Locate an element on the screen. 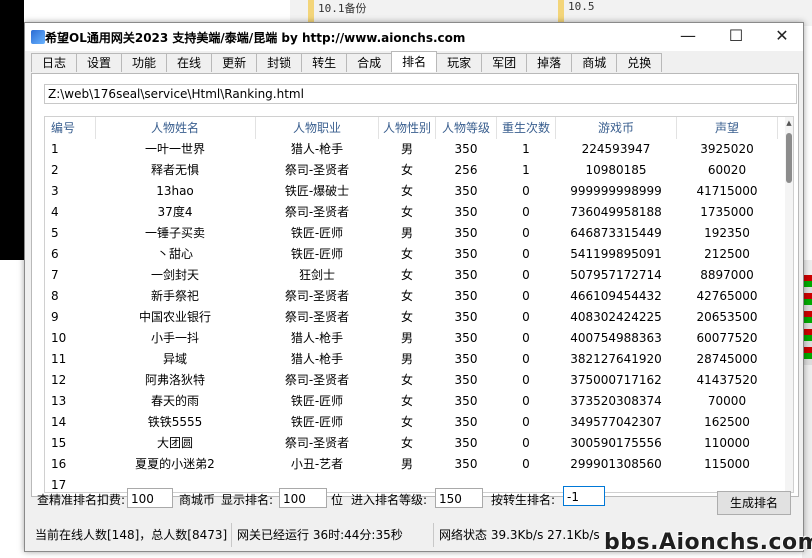 The height and width of the screenshot is (558, 812). tab-functions: 功能 is located at coordinates (144, 62).